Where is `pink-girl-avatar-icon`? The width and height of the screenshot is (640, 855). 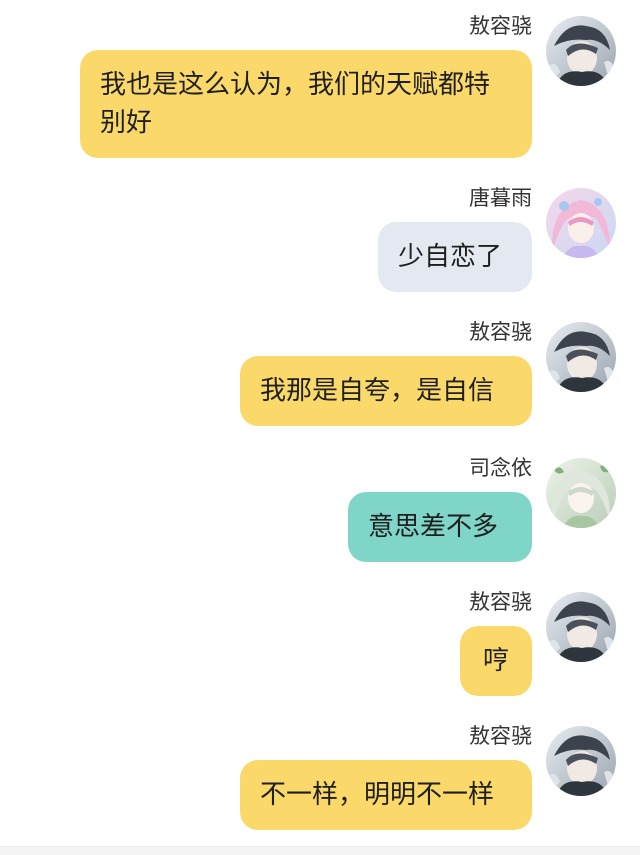 pink-girl-avatar-icon is located at coordinates (581, 223).